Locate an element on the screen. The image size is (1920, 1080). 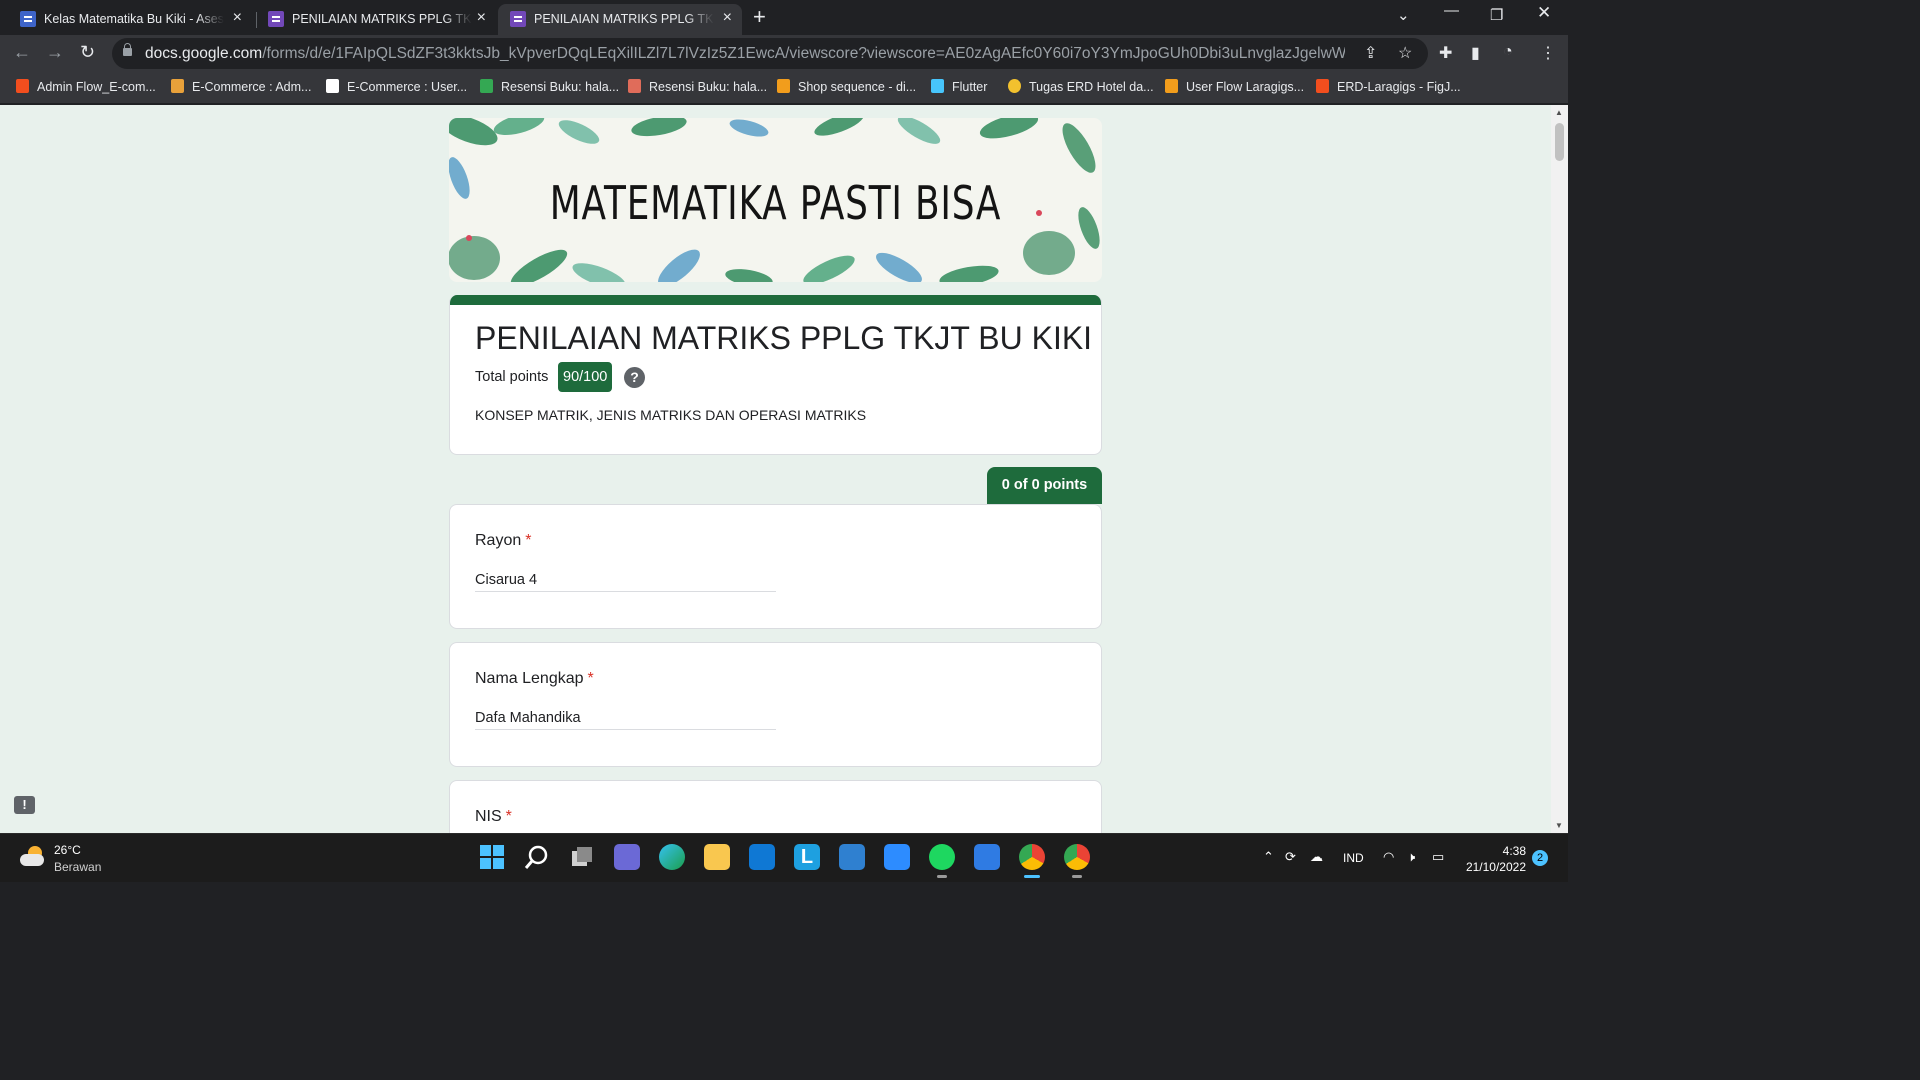
wifi-icon: ◠ is located at coordinates (1388, 857).